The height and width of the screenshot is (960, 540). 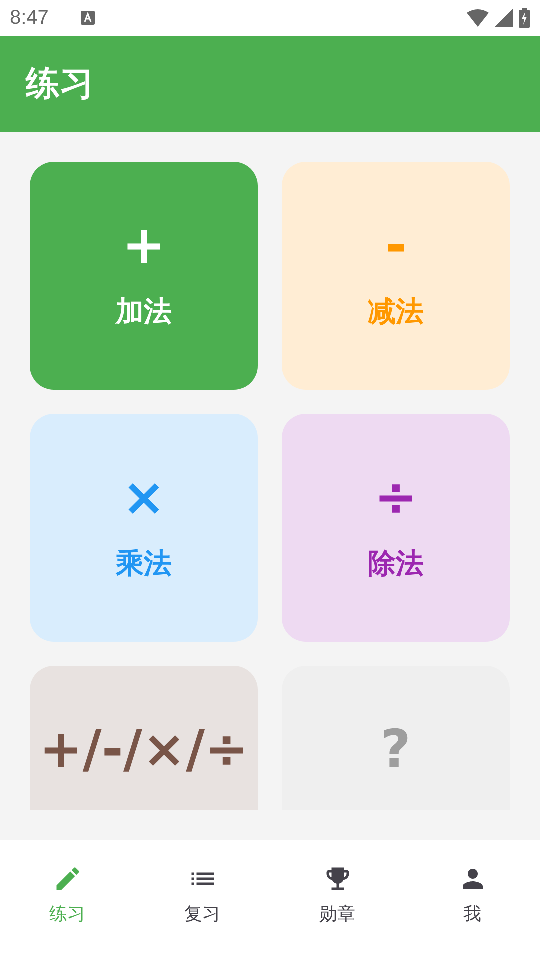 I want to click on practice-card: +/-/×/÷, so click(x=144, y=738).